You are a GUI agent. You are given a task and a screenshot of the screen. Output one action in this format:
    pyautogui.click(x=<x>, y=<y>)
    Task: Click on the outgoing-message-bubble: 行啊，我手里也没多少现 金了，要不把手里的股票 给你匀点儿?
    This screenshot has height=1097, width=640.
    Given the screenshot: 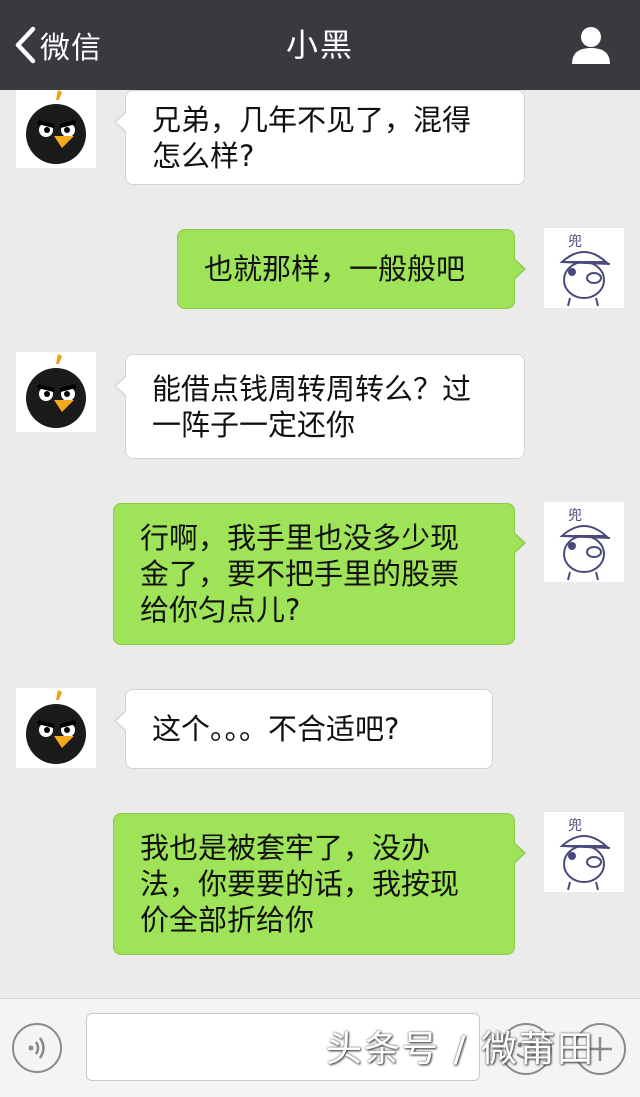 What is the action you would take?
    pyautogui.click(x=319, y=574)
    